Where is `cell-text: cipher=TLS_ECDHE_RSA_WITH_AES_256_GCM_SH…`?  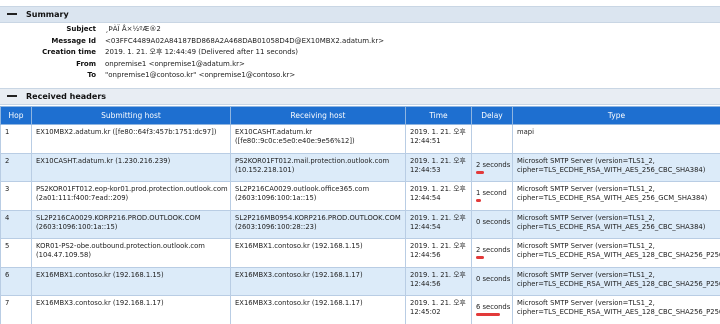
cell-text: cipher=TLS_ECDHE_RSA_WITH_AES_256_GCM_SH… is located at coordinates (612, 198).